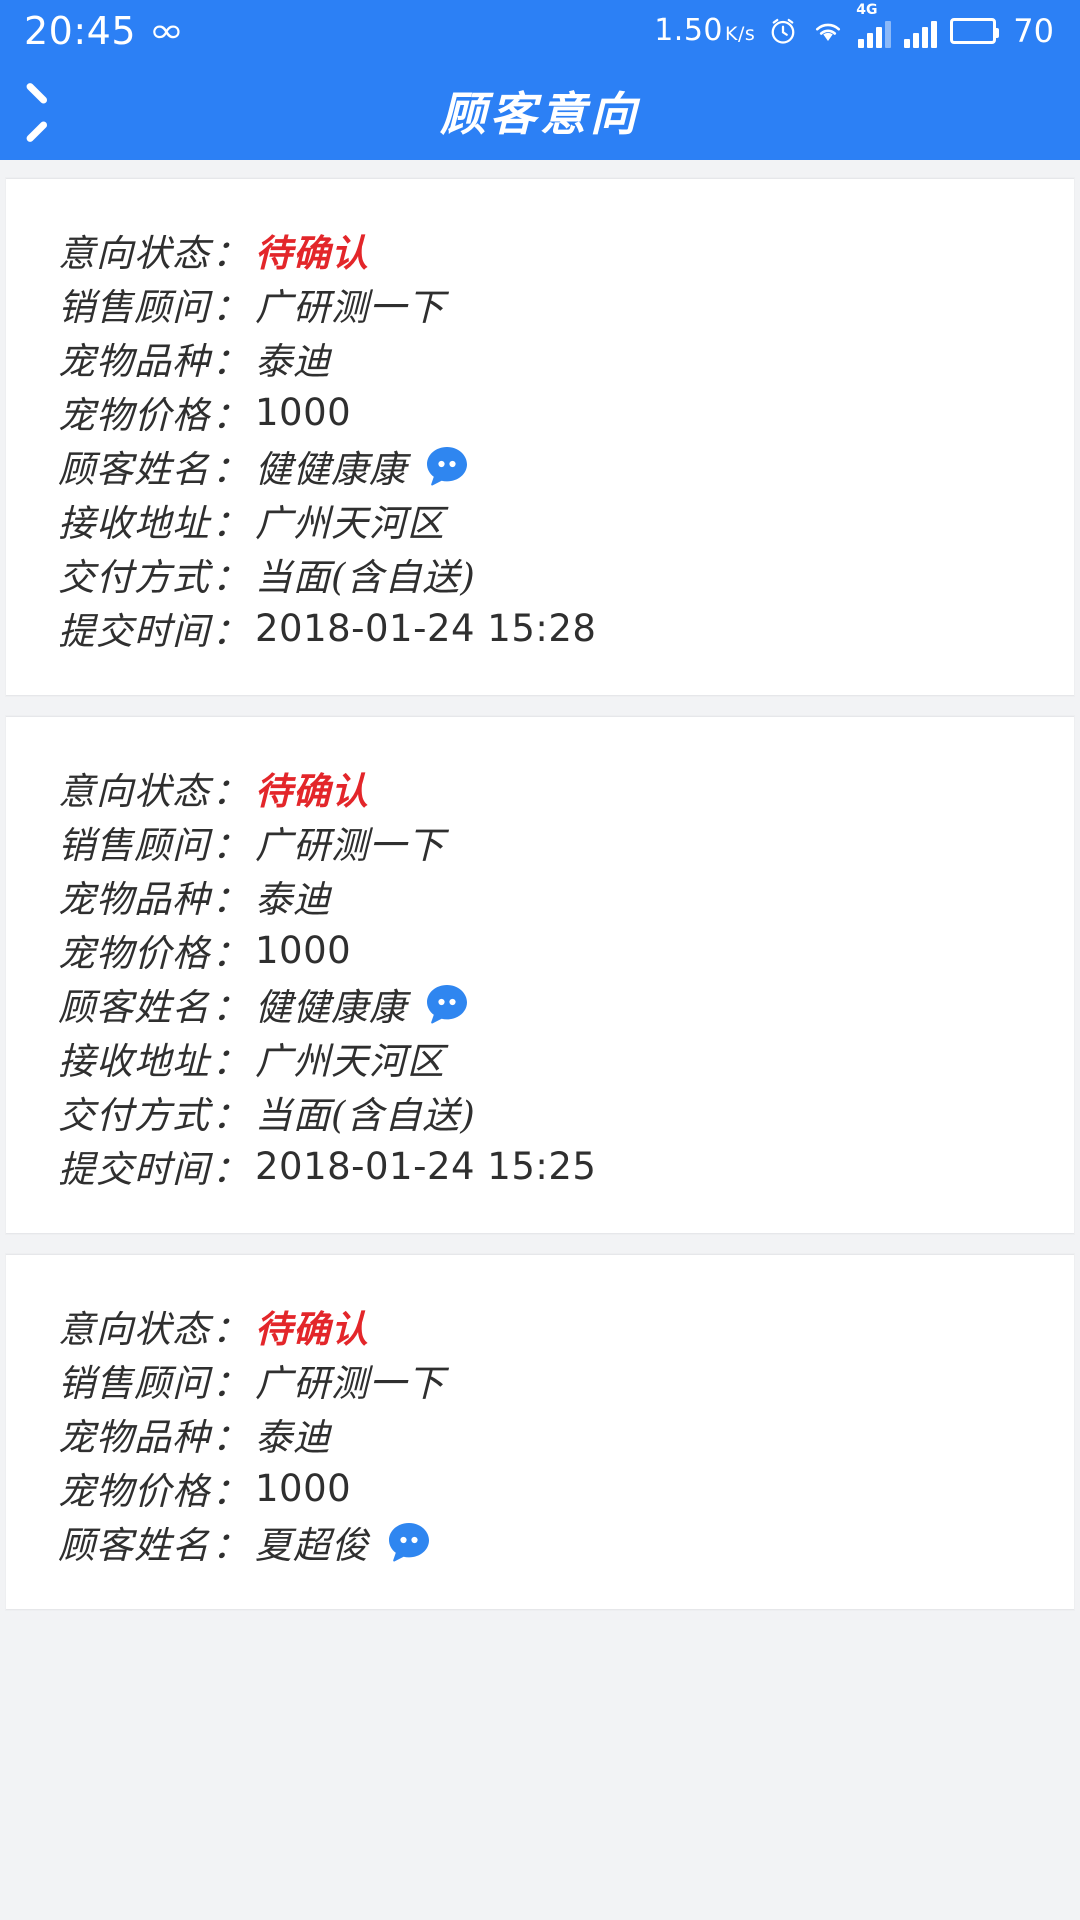 This screenshot has width=1080, height=1920. I want to click on status-clock: 20:45, so click(80, 31).